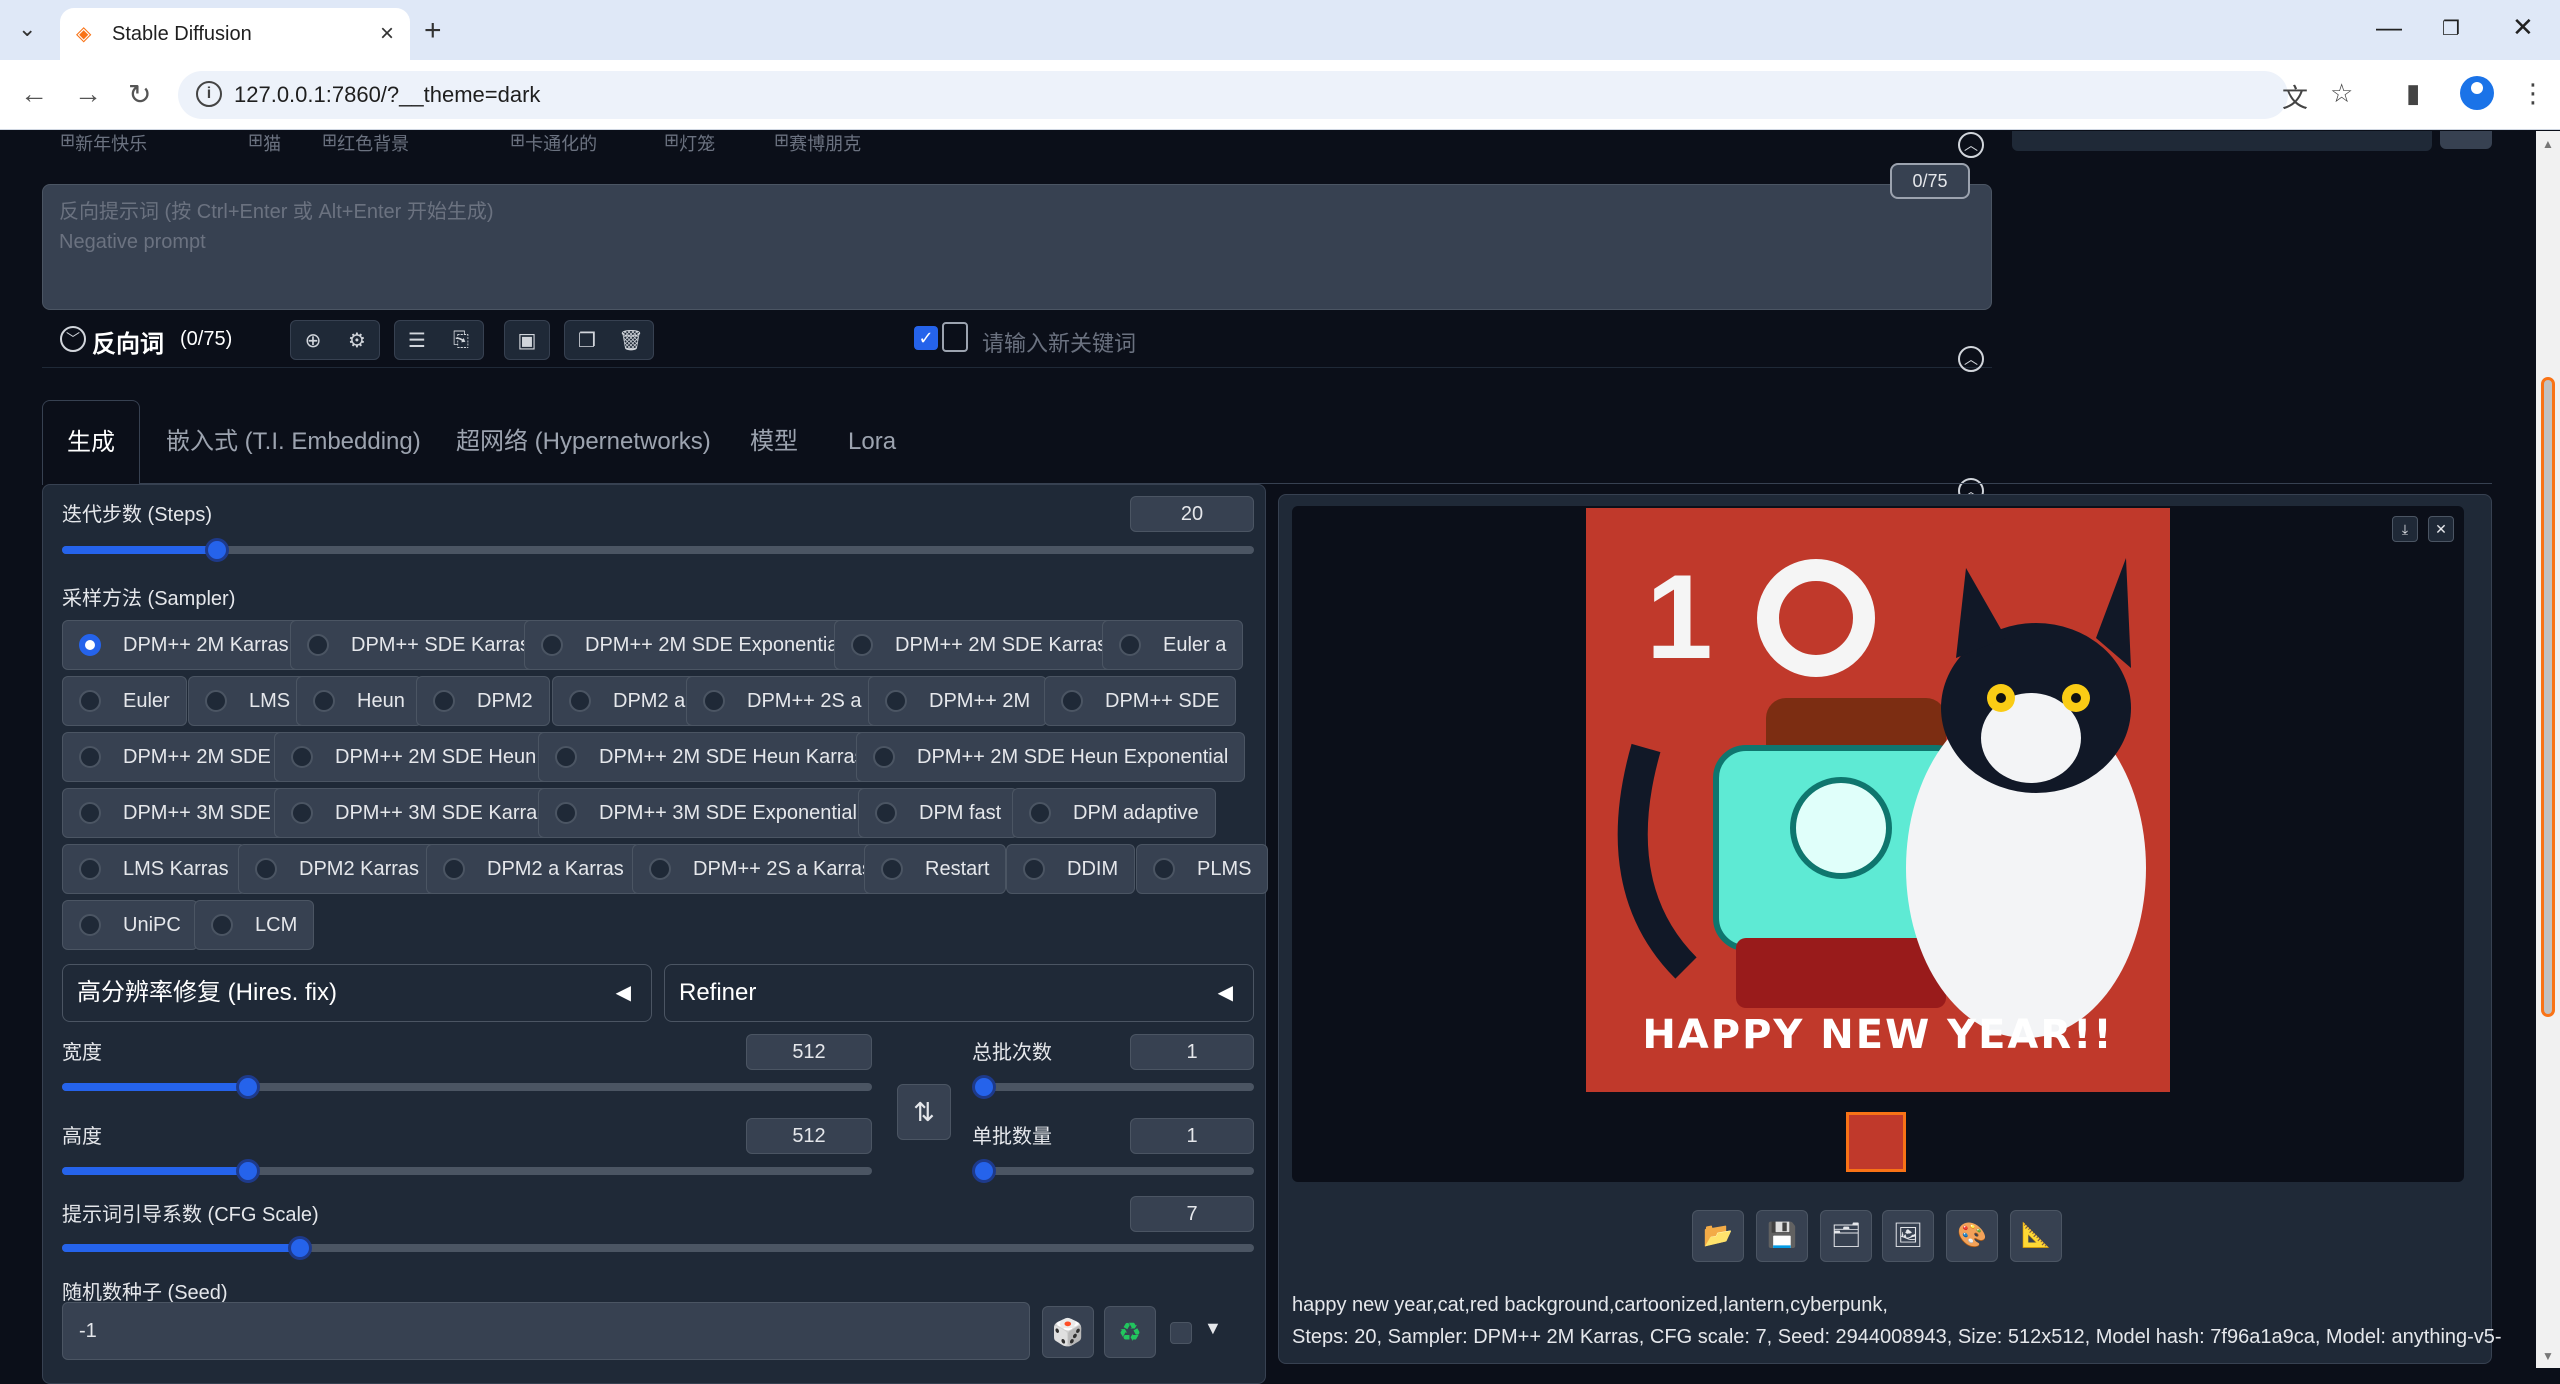  Describe the element at coordinates (627, 701) in the screenshot. I see `sampler-option: DPM2 a` at that location.